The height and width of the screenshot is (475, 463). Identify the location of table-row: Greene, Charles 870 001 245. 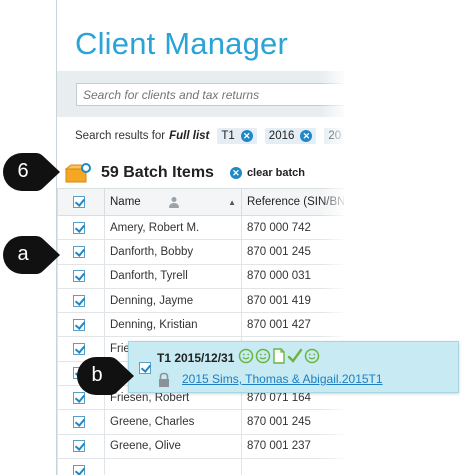
(200, 422).